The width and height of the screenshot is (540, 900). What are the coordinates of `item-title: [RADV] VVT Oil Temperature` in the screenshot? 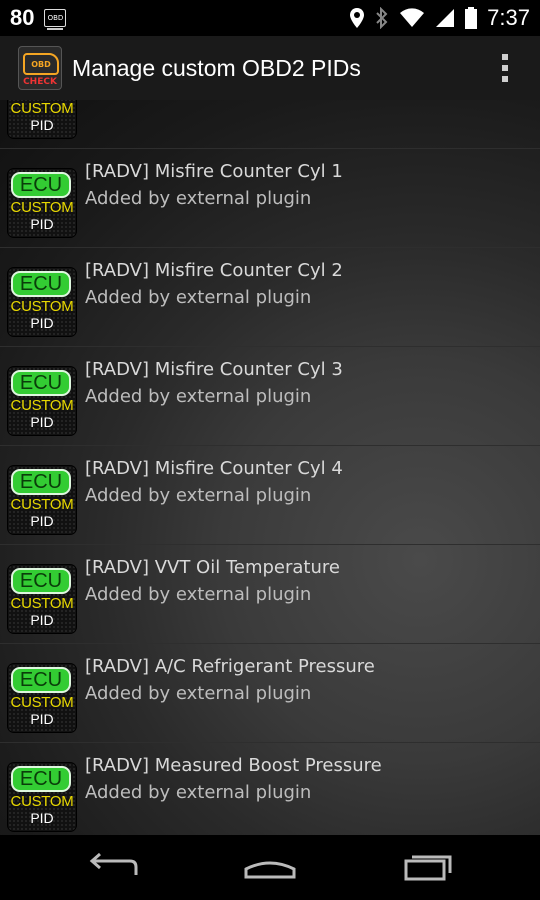 It's located at (212, 567).